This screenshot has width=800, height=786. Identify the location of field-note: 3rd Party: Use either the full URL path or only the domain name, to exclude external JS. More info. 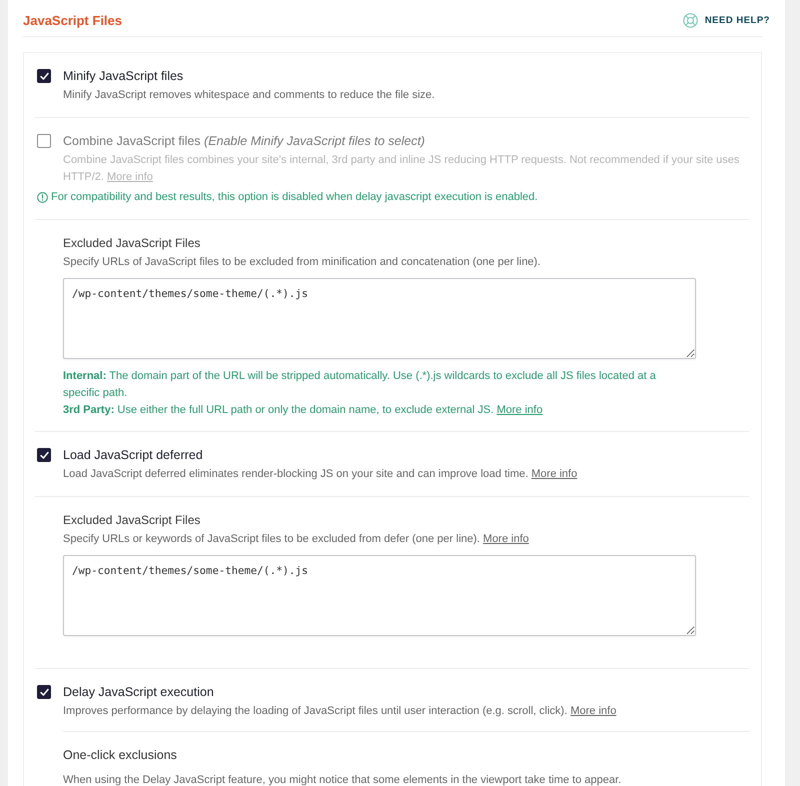
(303, 410).